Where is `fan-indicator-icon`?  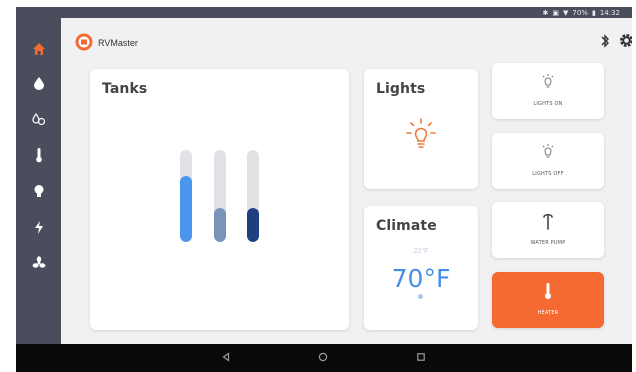
fan-indicator-icon is located at coordinates (420, 296).